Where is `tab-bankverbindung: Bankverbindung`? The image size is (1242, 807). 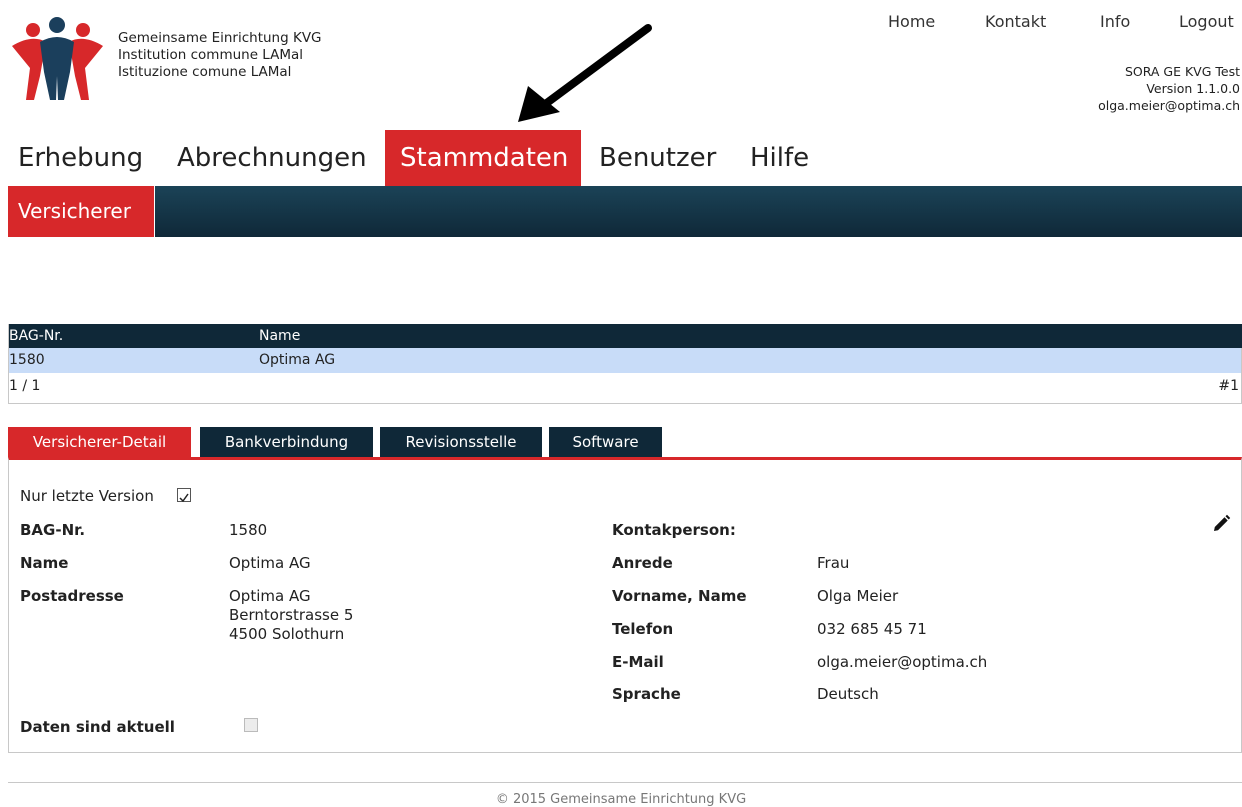
tab-bankverbindung: Bankverbindung is located at coordinates (286, 442).